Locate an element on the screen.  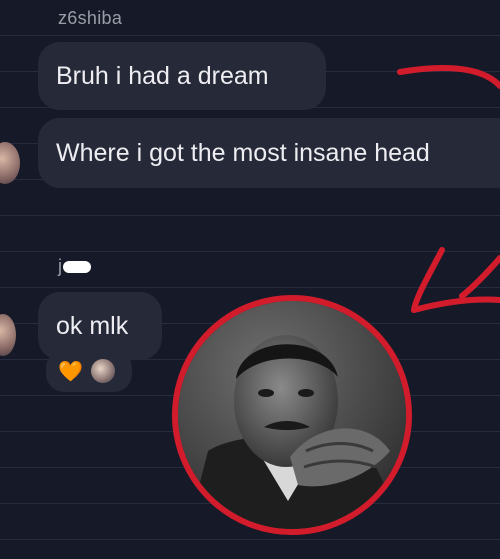
message-bubble-1: Bruh i had a dream is located at coordinates (182, 76).